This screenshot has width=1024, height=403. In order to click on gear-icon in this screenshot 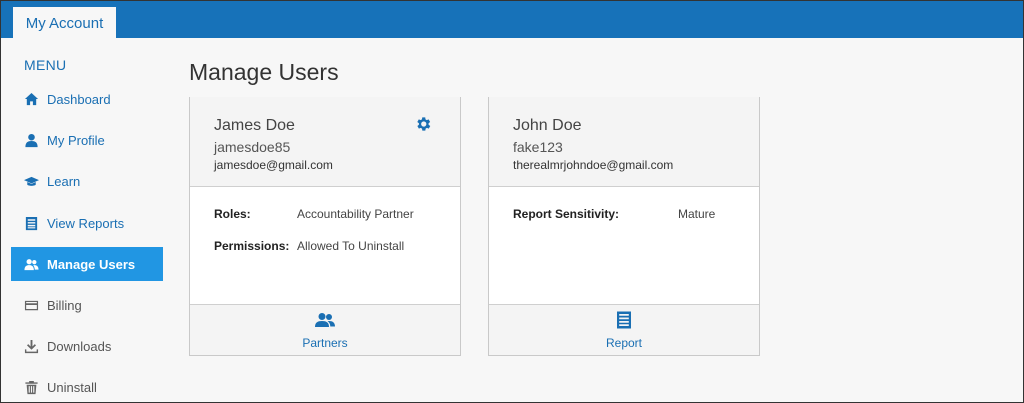, I will do `click(423, 124)`.